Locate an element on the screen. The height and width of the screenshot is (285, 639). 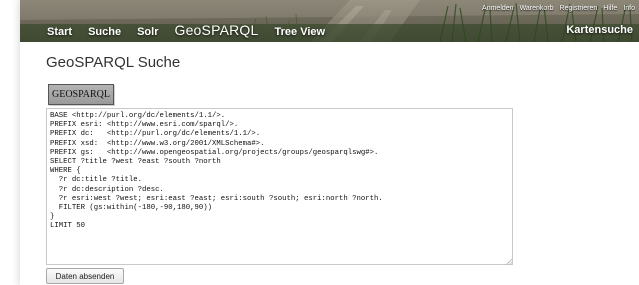
main-navigation: Start Suche Solr GeoSPARQL Tree View is located at coordinates (194, 31).